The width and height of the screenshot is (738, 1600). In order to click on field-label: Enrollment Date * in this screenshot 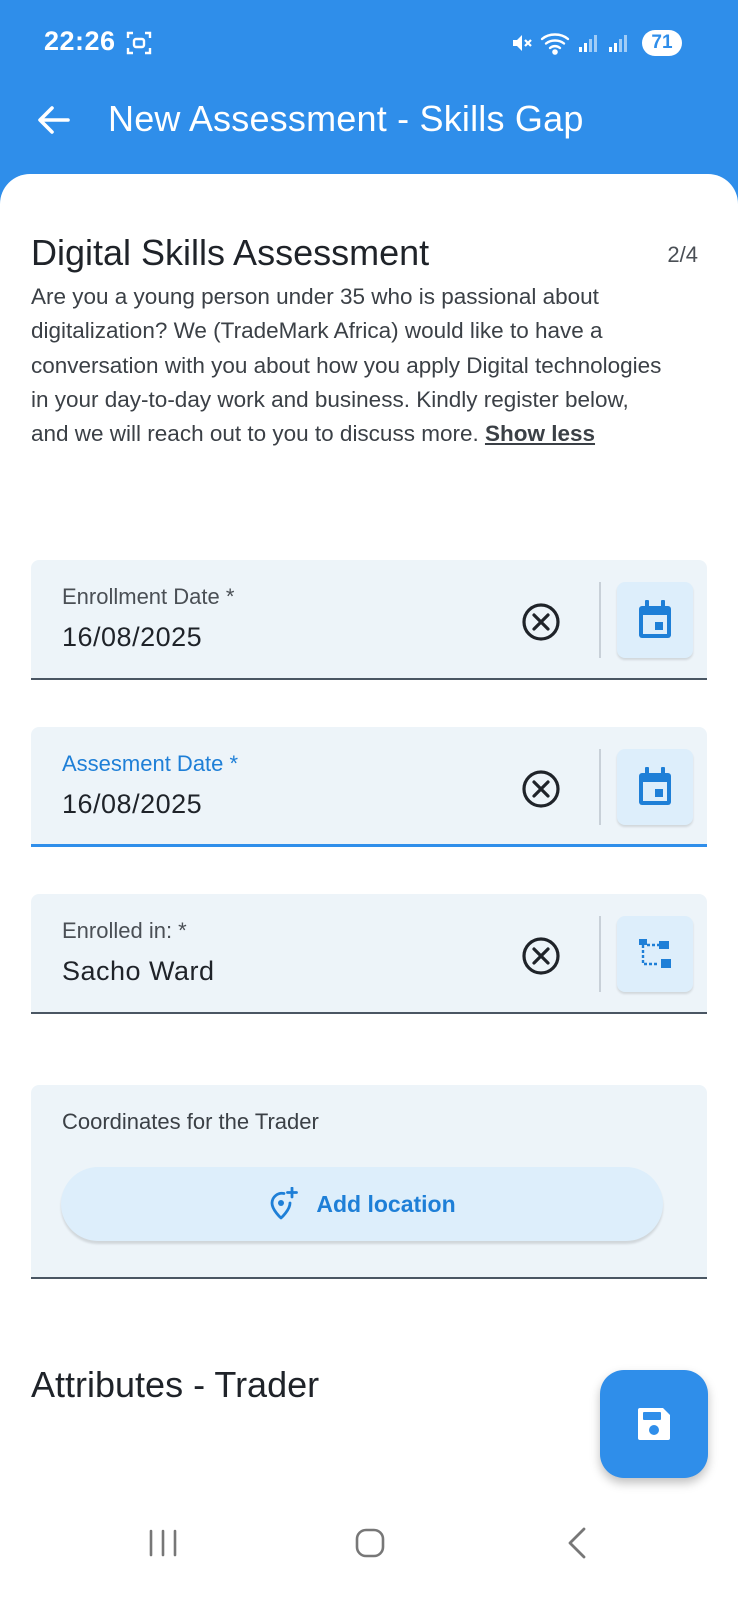, I will do `click(148, 596)`.